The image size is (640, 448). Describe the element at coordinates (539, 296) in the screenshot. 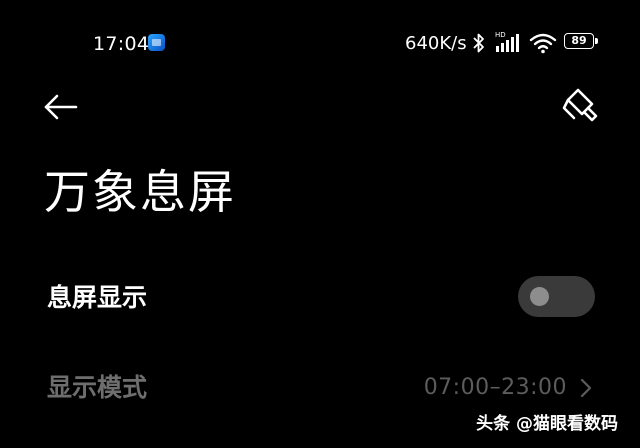

I see `toggle-knob` at that location.